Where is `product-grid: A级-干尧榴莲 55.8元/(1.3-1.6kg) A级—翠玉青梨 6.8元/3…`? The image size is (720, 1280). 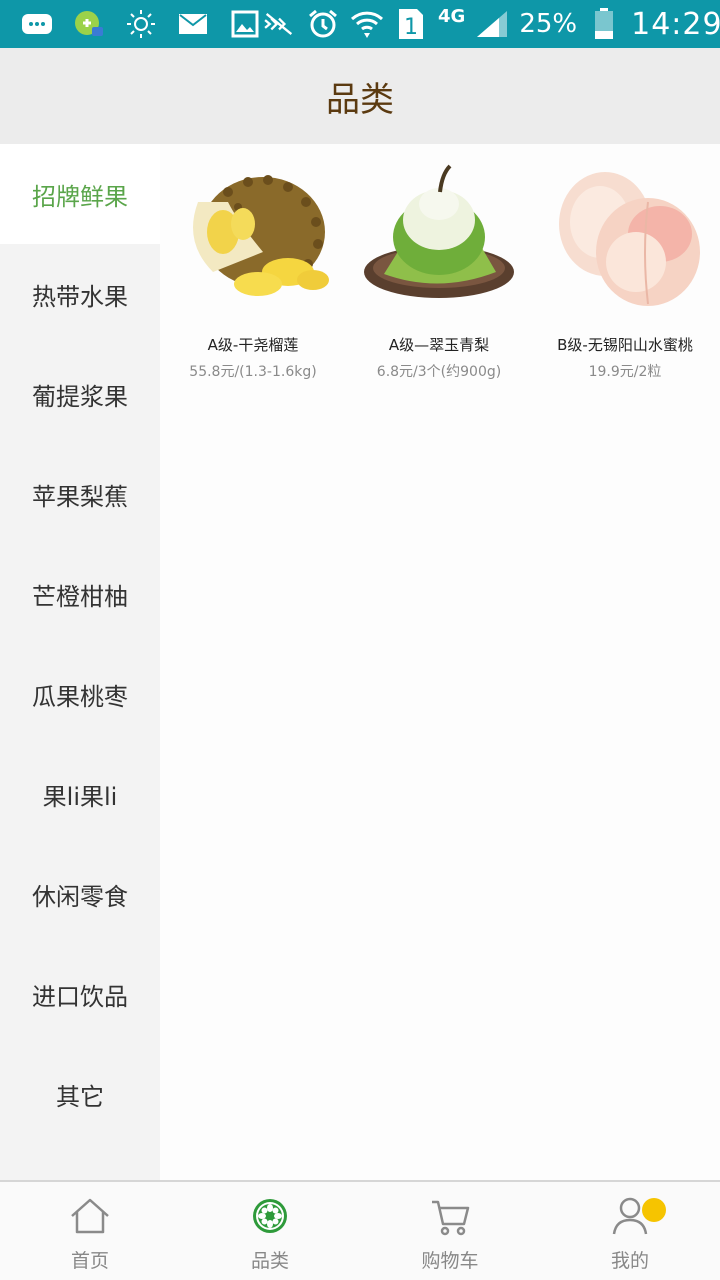
product-grid: A级-干尧榴莲 55.8元/(1.3-1.6kg) A级—翠玉青梨 6.8元/3… is located at coordinates (440, 262).